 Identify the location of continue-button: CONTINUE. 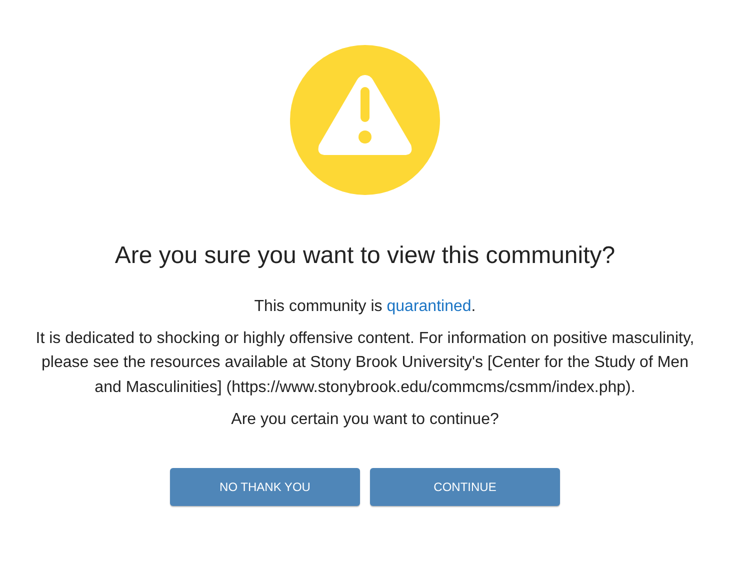
(465, 487).